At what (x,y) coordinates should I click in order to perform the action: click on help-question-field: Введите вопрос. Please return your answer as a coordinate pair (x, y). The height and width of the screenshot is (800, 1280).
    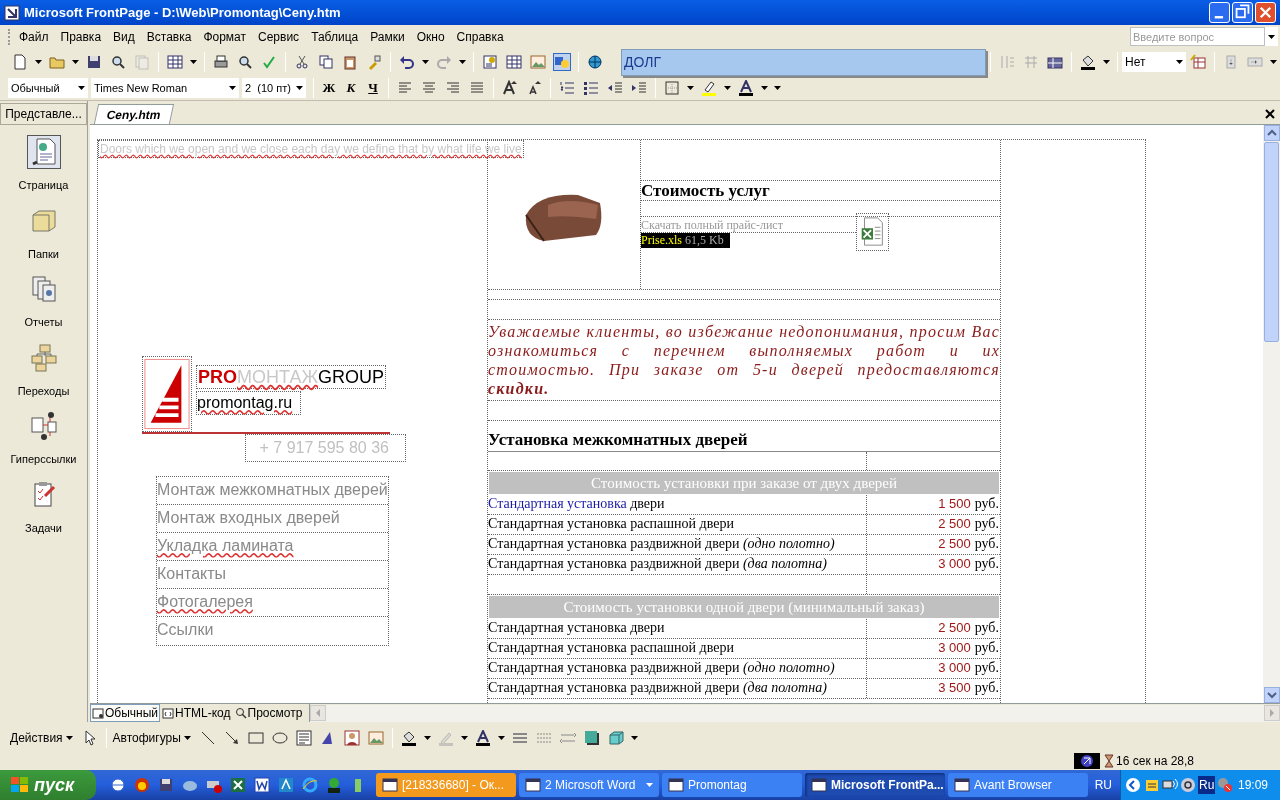
    Looking at the image, I should click on (1197, 36).